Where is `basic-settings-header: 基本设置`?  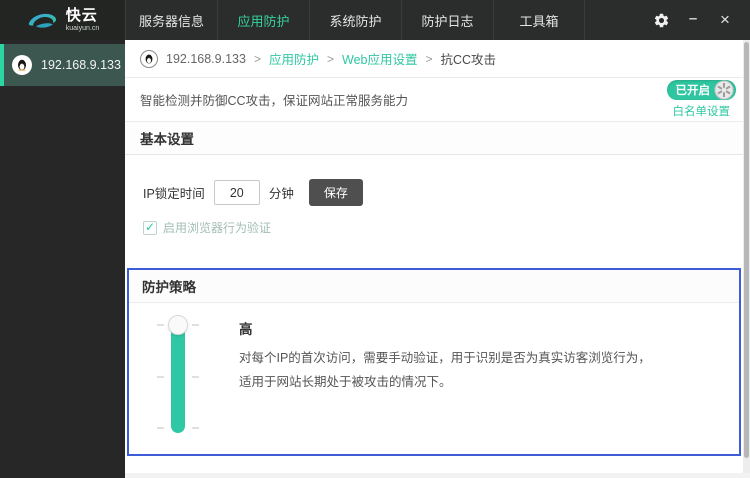 basic-settings-header: 基本设置 is located at coordinates (437, 138).